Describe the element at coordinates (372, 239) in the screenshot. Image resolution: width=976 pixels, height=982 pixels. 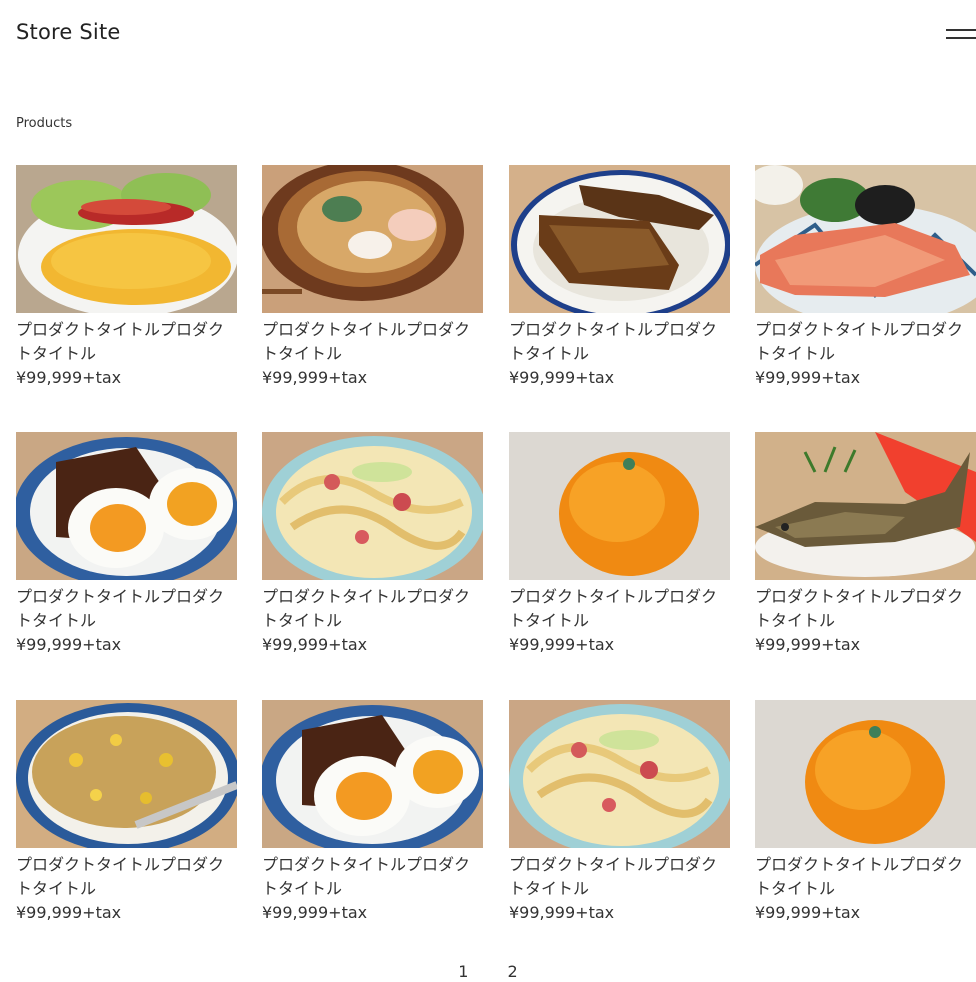
I see `ramen-bowl-image` at that location.